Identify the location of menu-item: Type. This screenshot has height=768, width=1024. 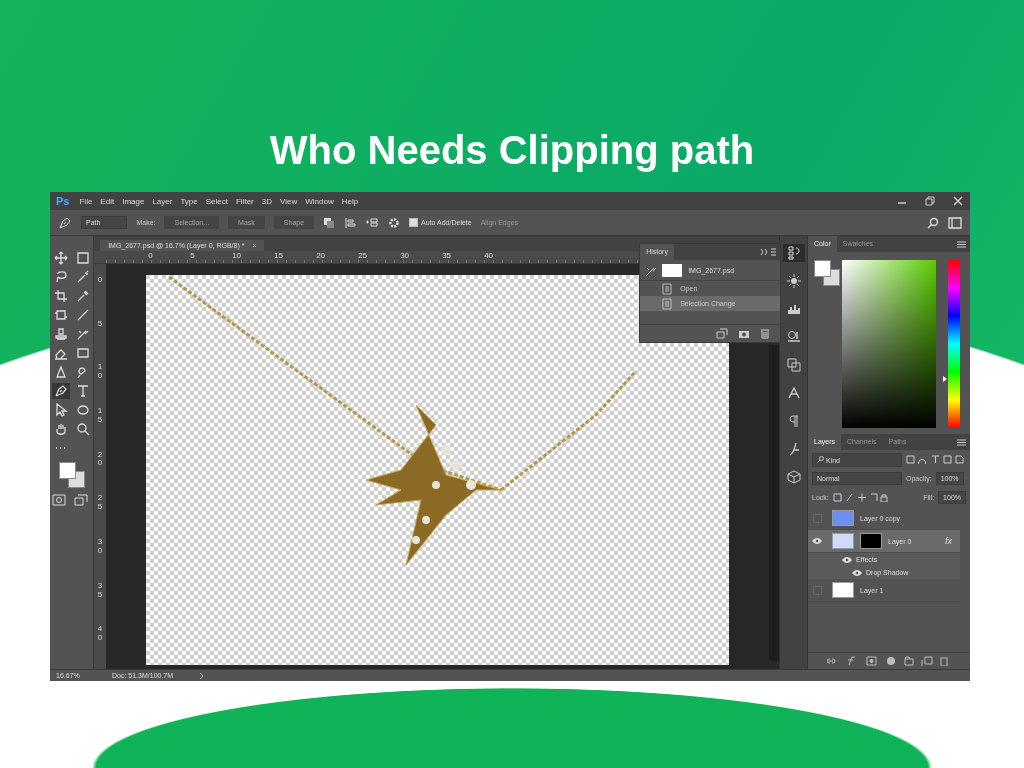
(189, 201).